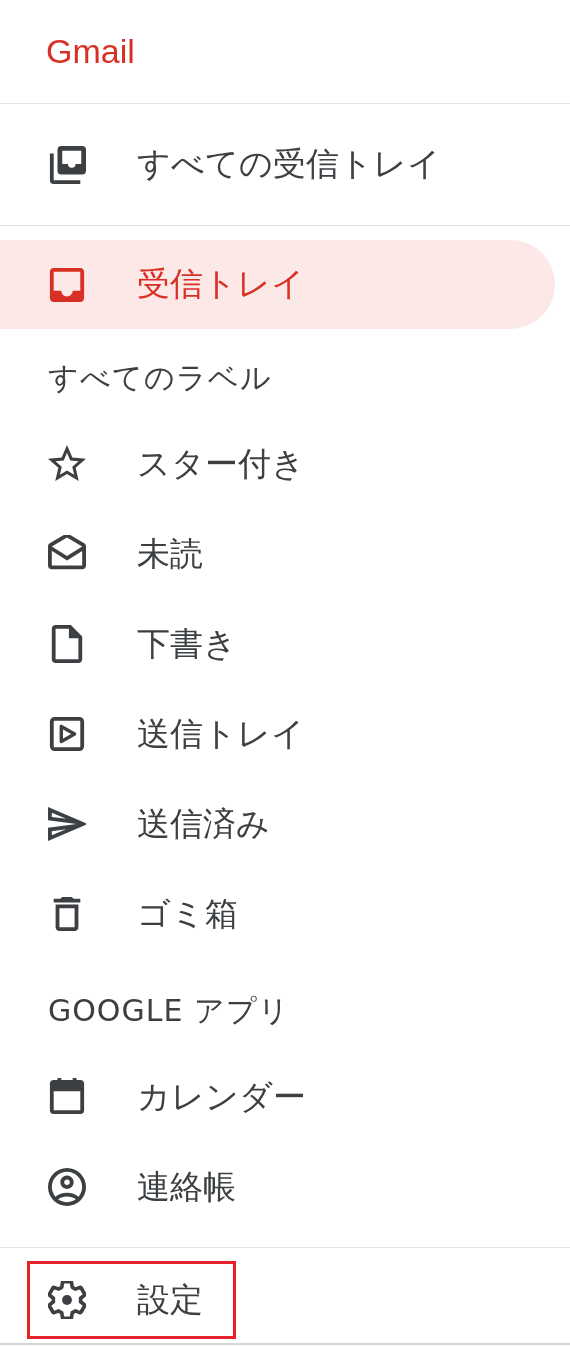 The image size is (570, 1349). Describe the element at coordinates (277, 734) in the screenshot. I see `nav-item: 送信トレイ` at that location.